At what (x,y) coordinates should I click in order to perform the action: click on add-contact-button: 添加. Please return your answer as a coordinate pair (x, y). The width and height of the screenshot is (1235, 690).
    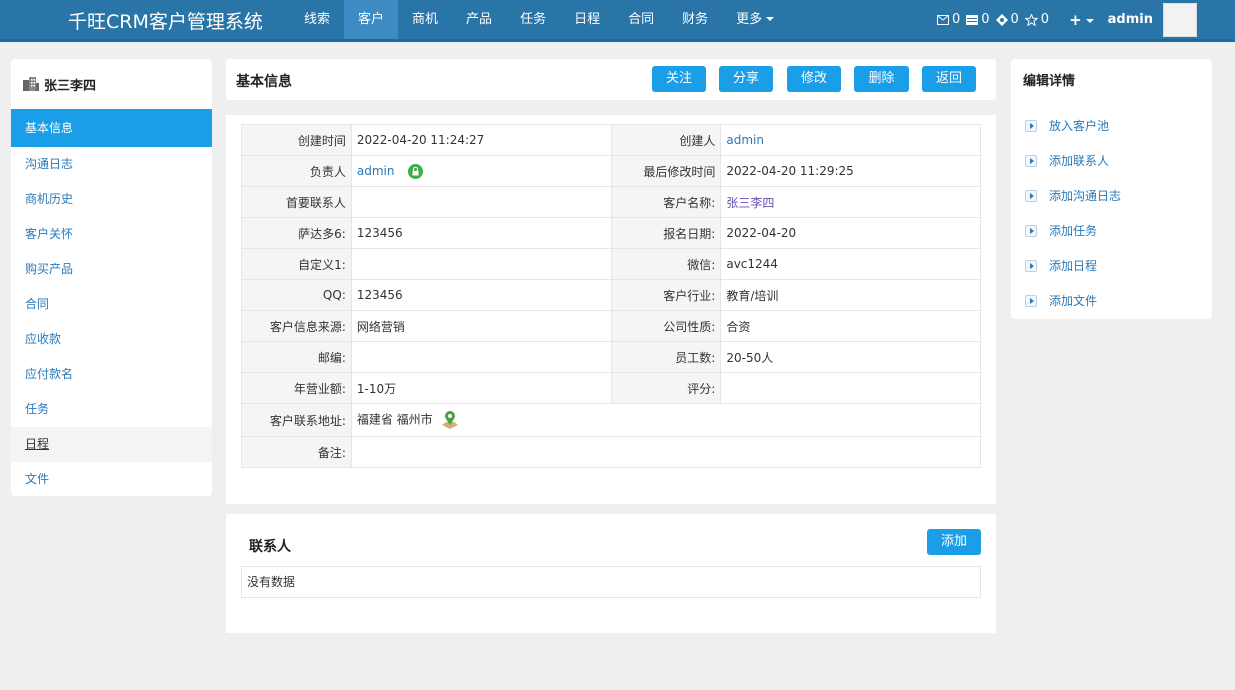
    Looking at the image, I should click on (954, 542).